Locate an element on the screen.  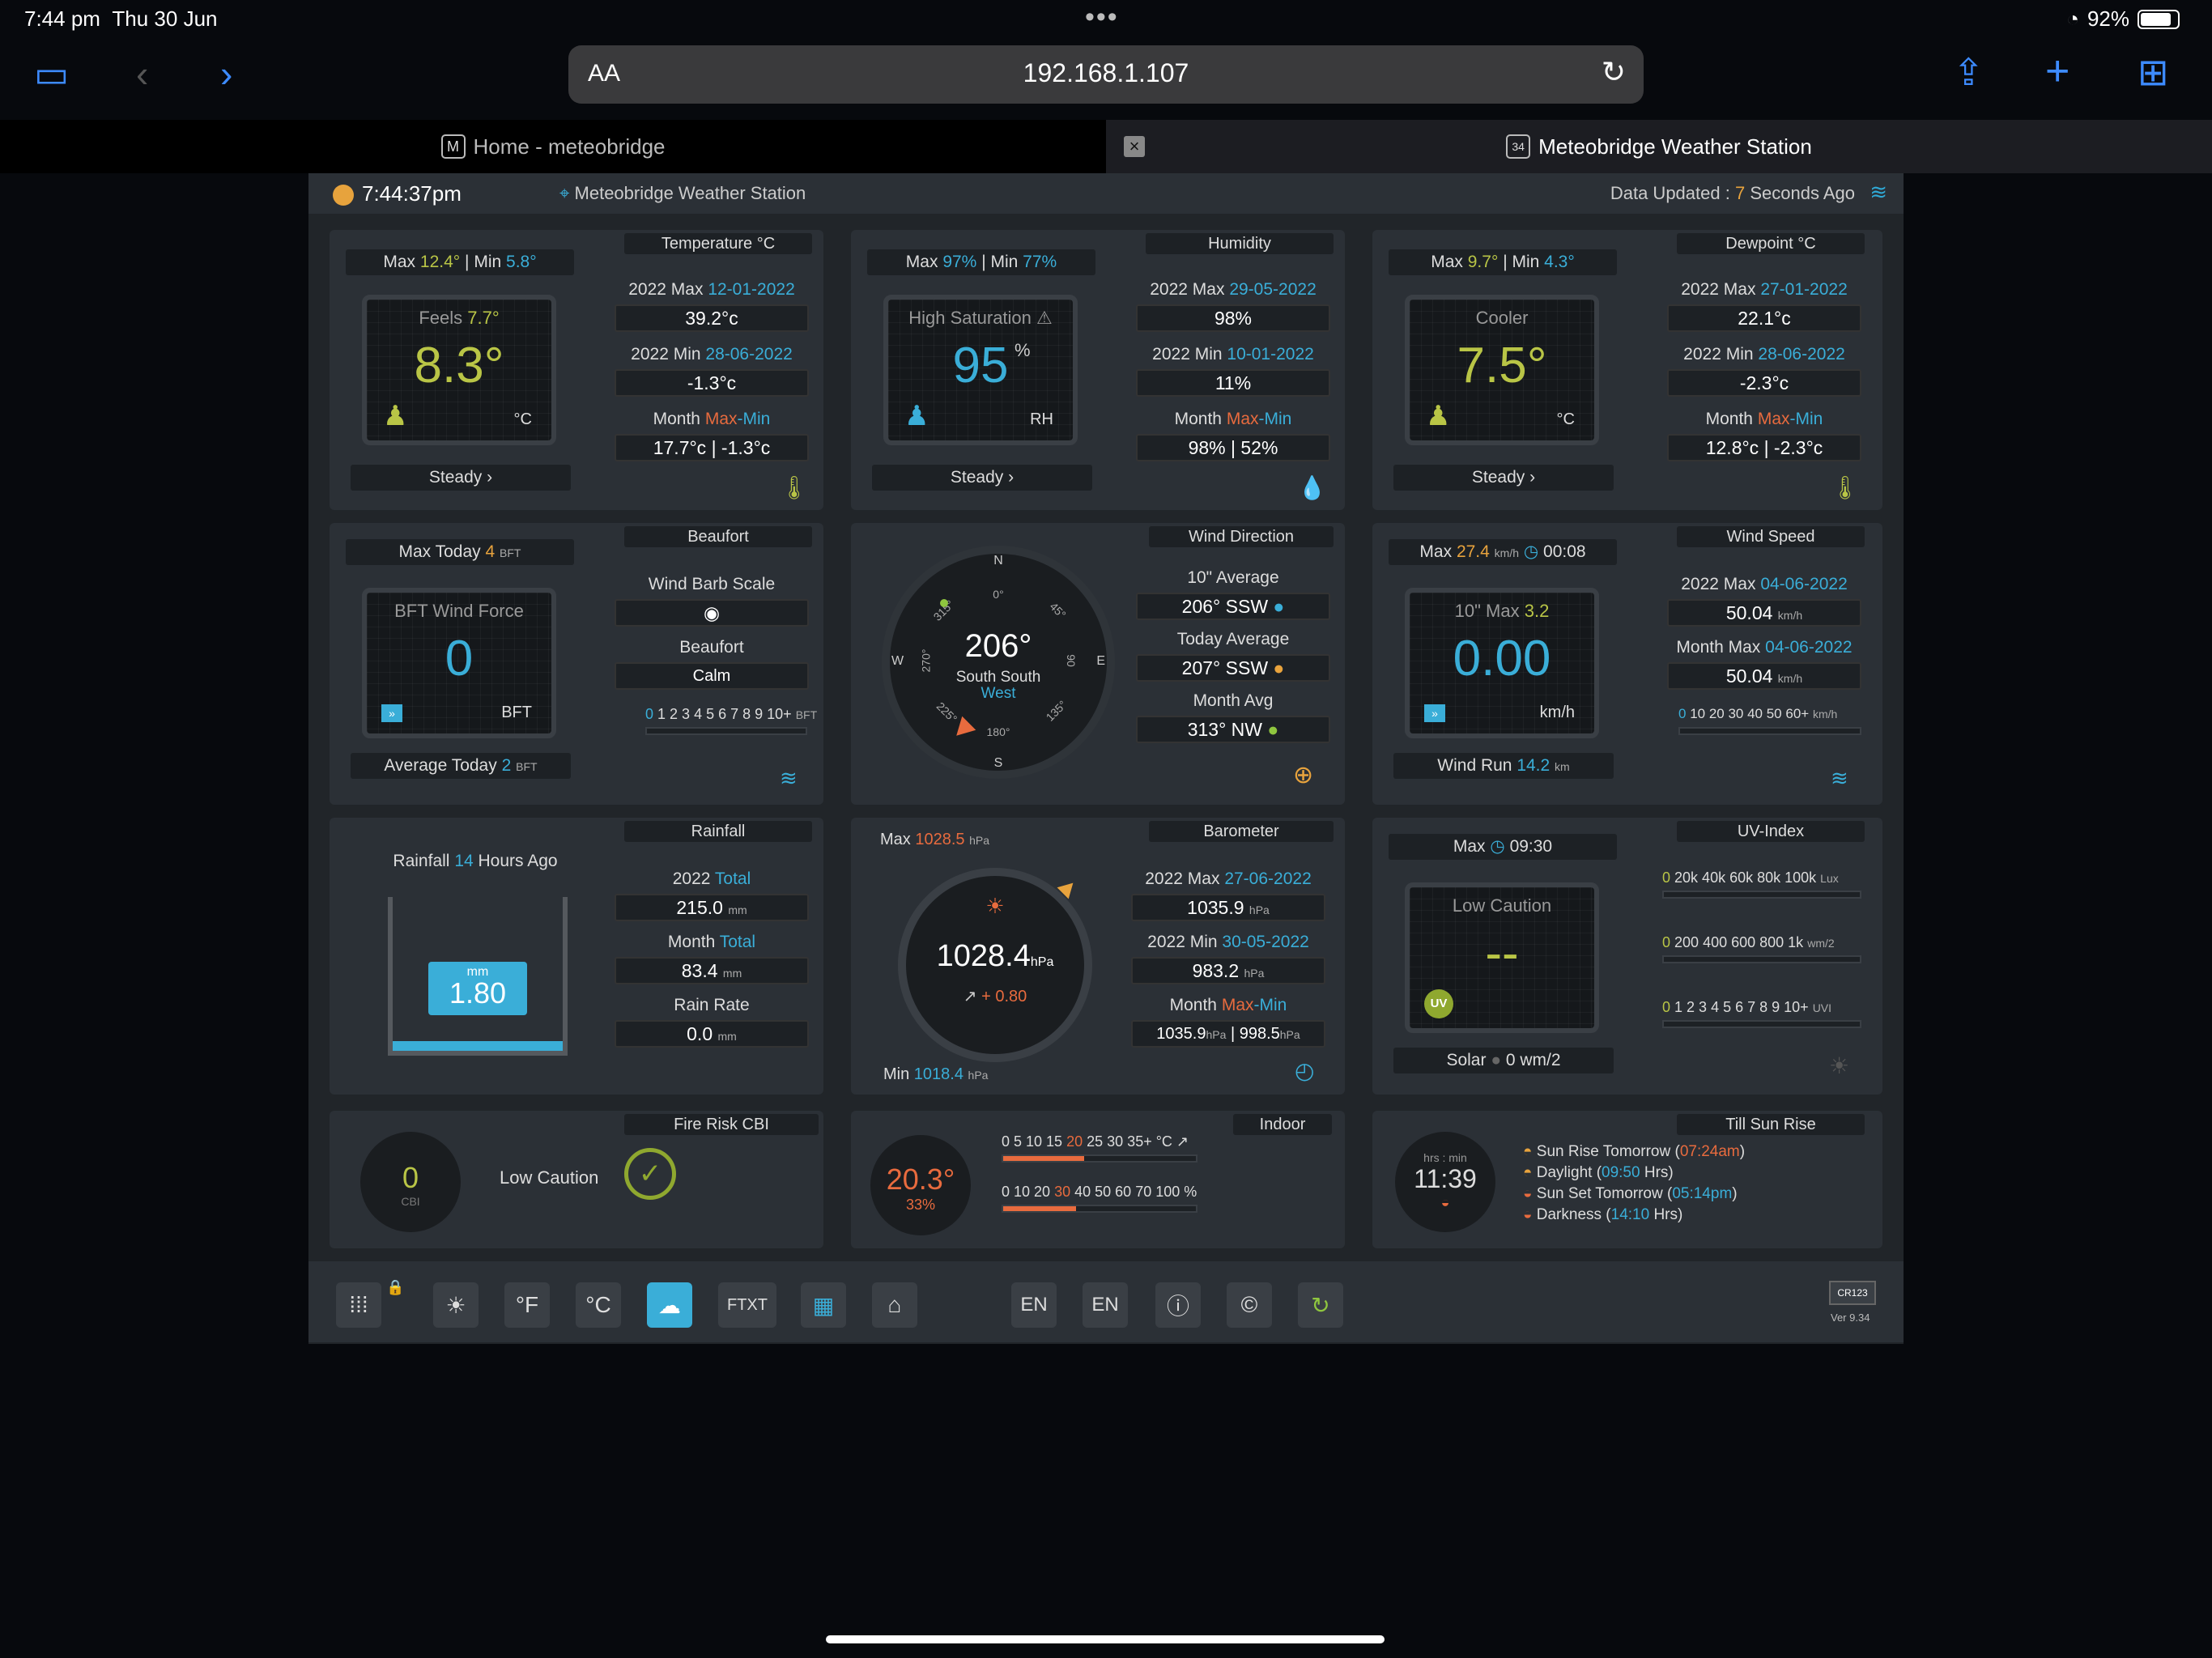
baro-year-min: 983.2 hPa is located at coordinates (1228, 970).